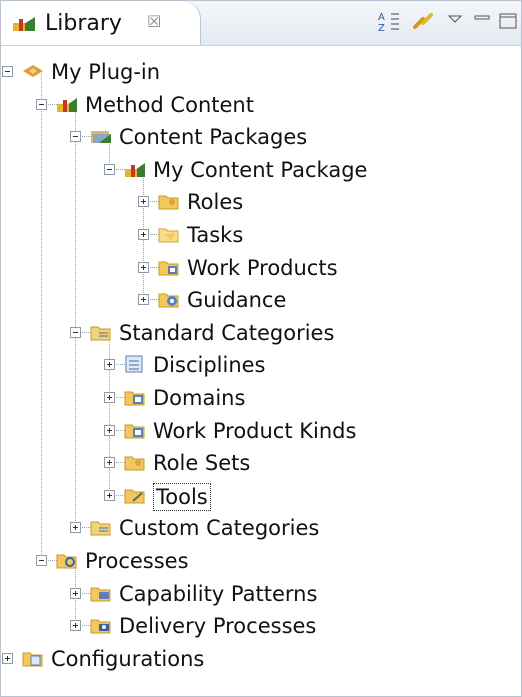 The width and height of the screenshot is (522, 697). What do you see at coordinates (135, 430) in the screenshot?
I see `work-product-kinds-icon` at bounding box center [135, 430].